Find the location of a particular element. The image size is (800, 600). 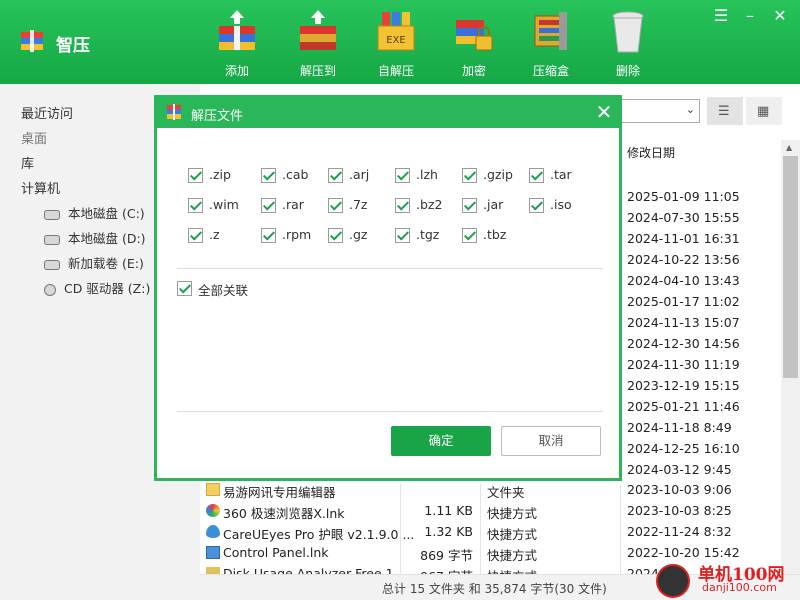

sidebar-drive-d: 本地磁盘 (D:) is located at coordinates (95, 237).